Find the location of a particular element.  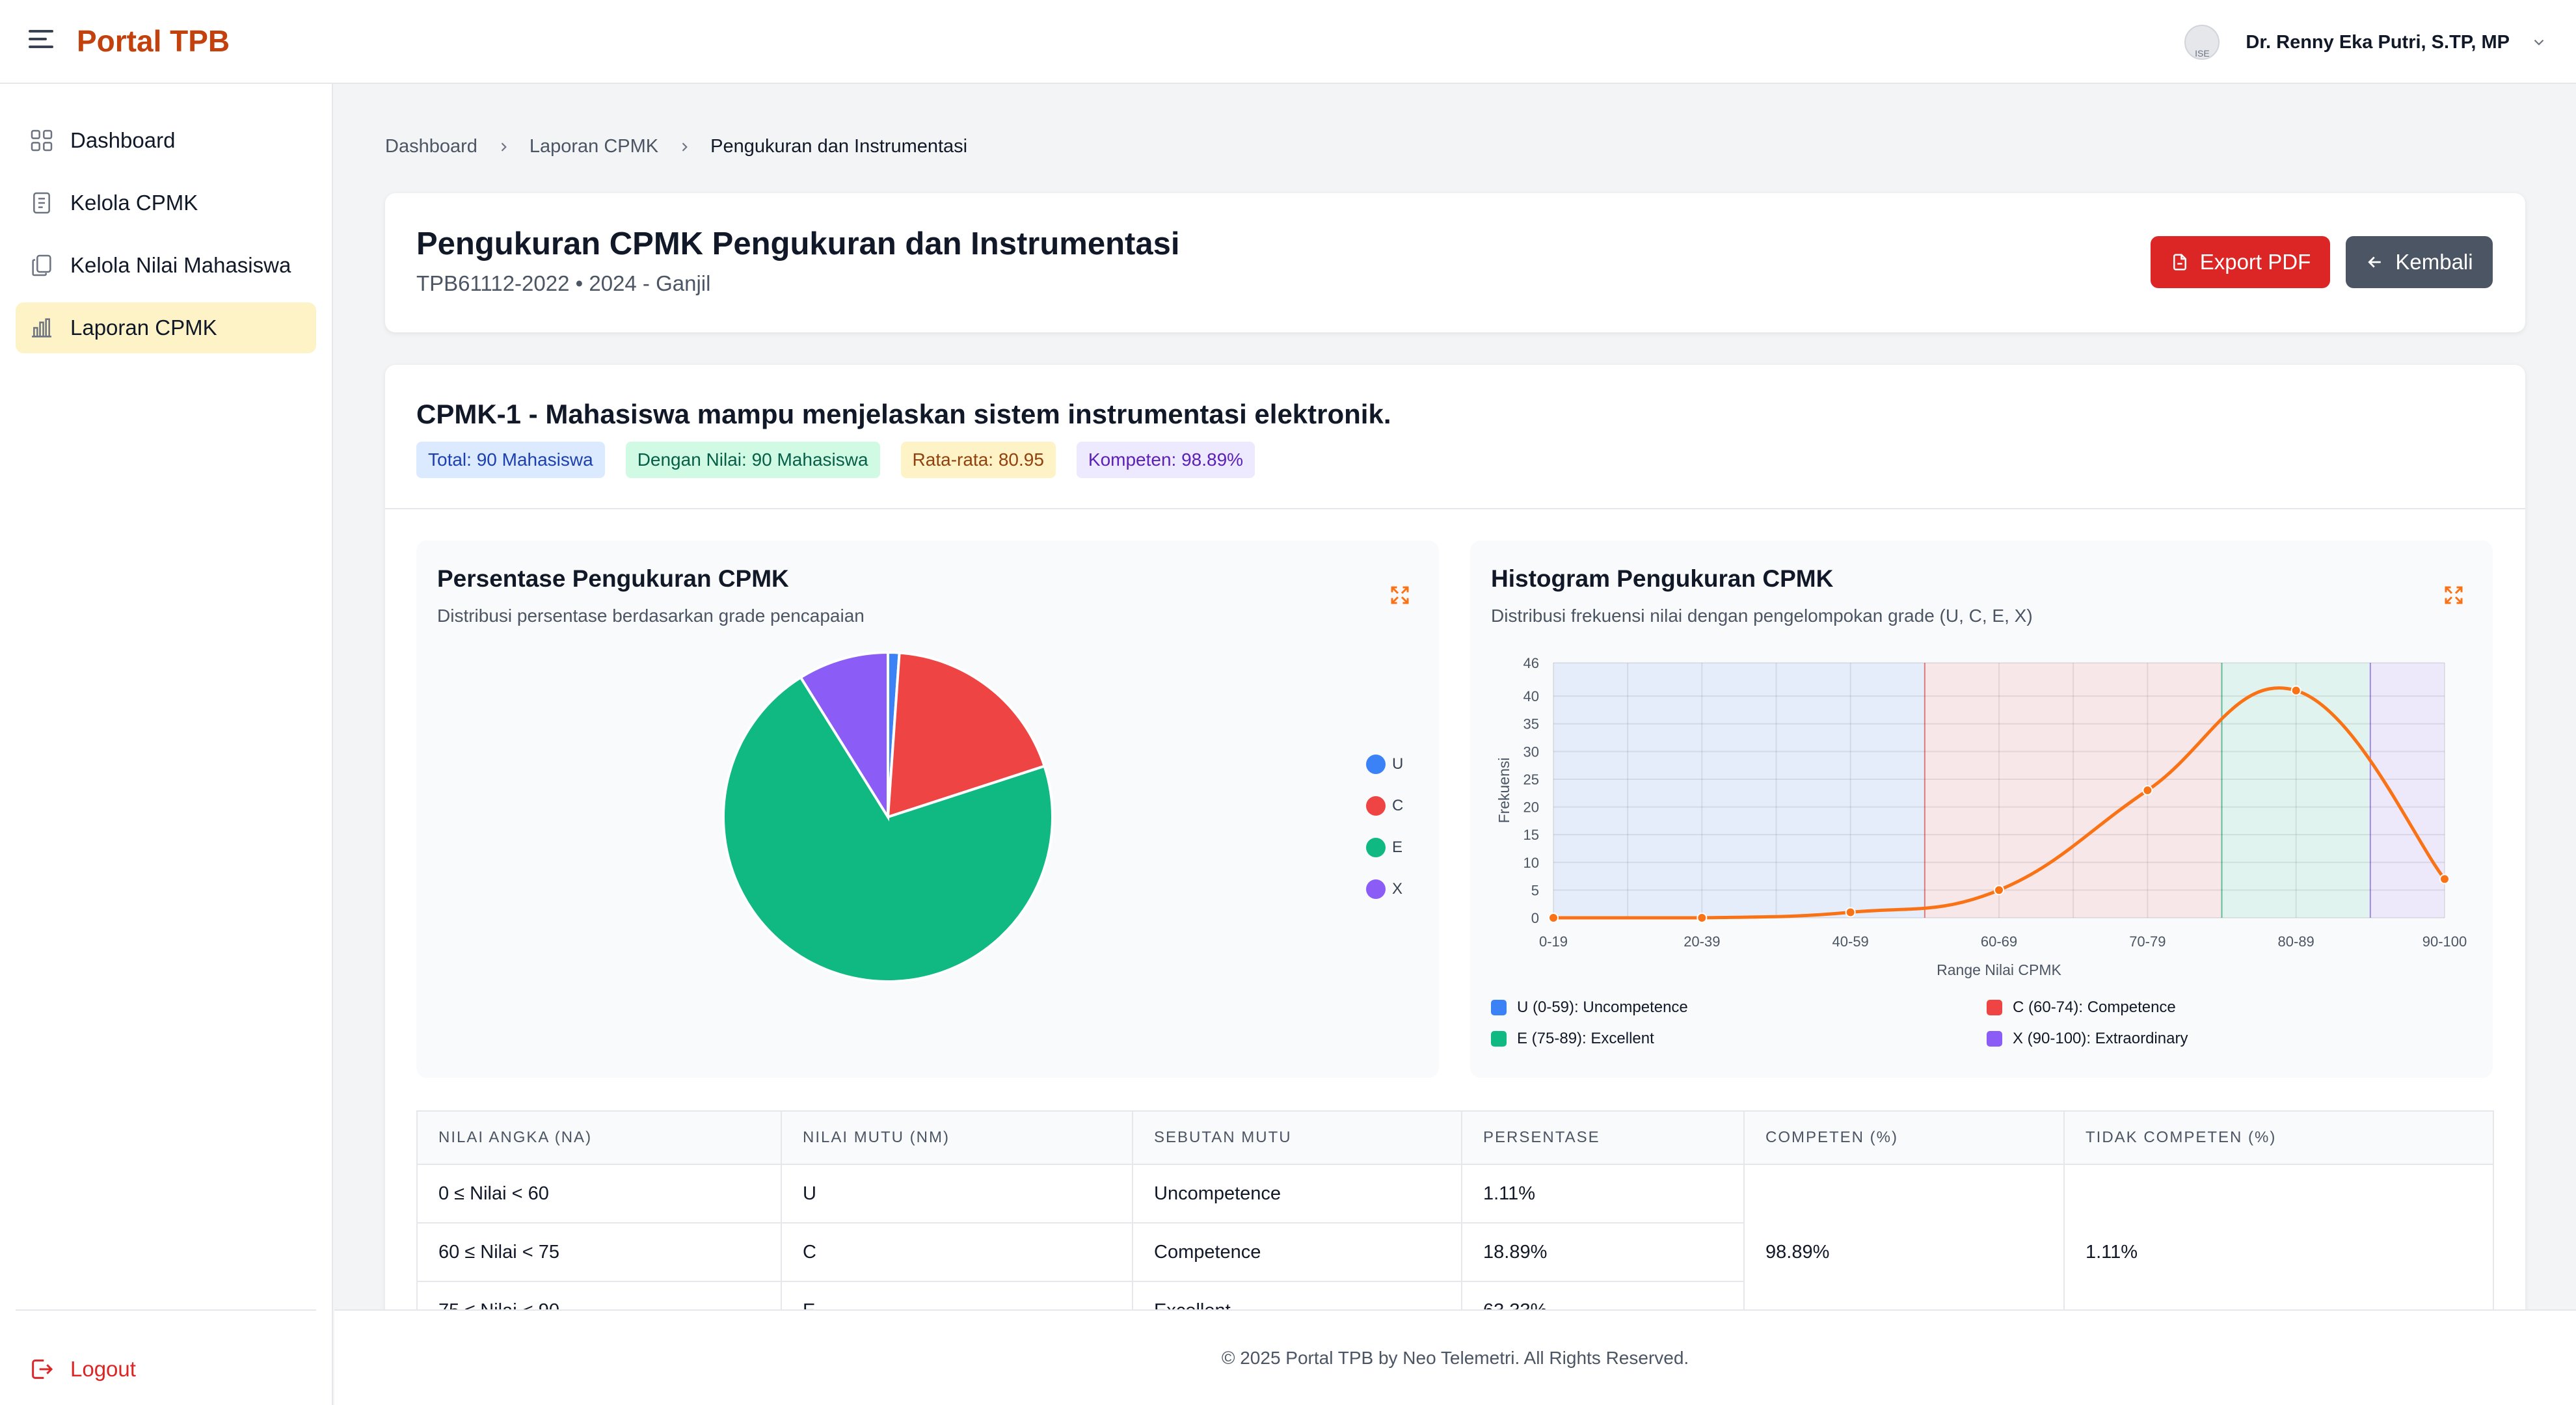

sidebar-item-kelola-cpmk: Kelola CPMK is located at coordinates (166, 203).